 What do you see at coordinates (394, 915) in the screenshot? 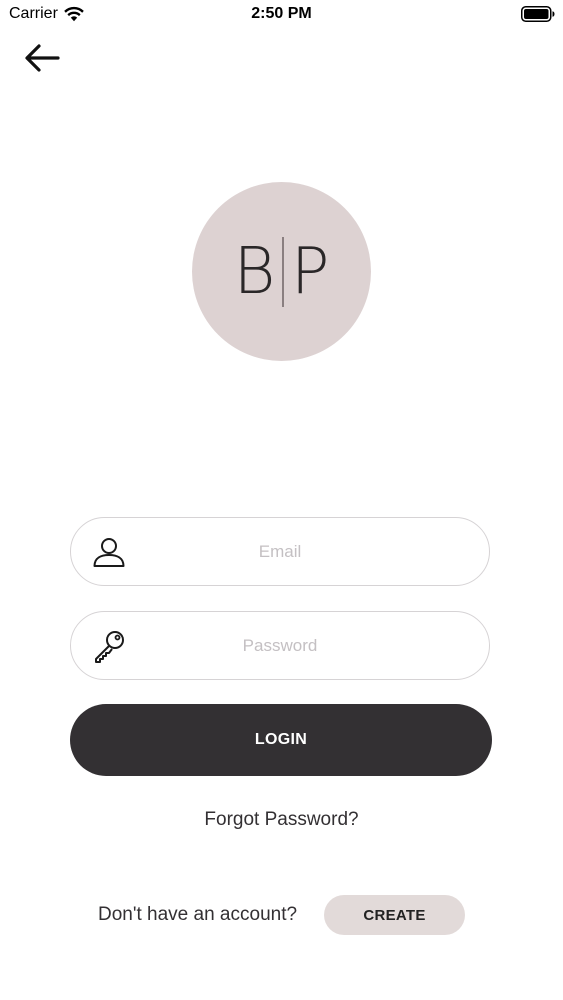
I see `create-account-button: CREATE` at bounding box center [394, 915].